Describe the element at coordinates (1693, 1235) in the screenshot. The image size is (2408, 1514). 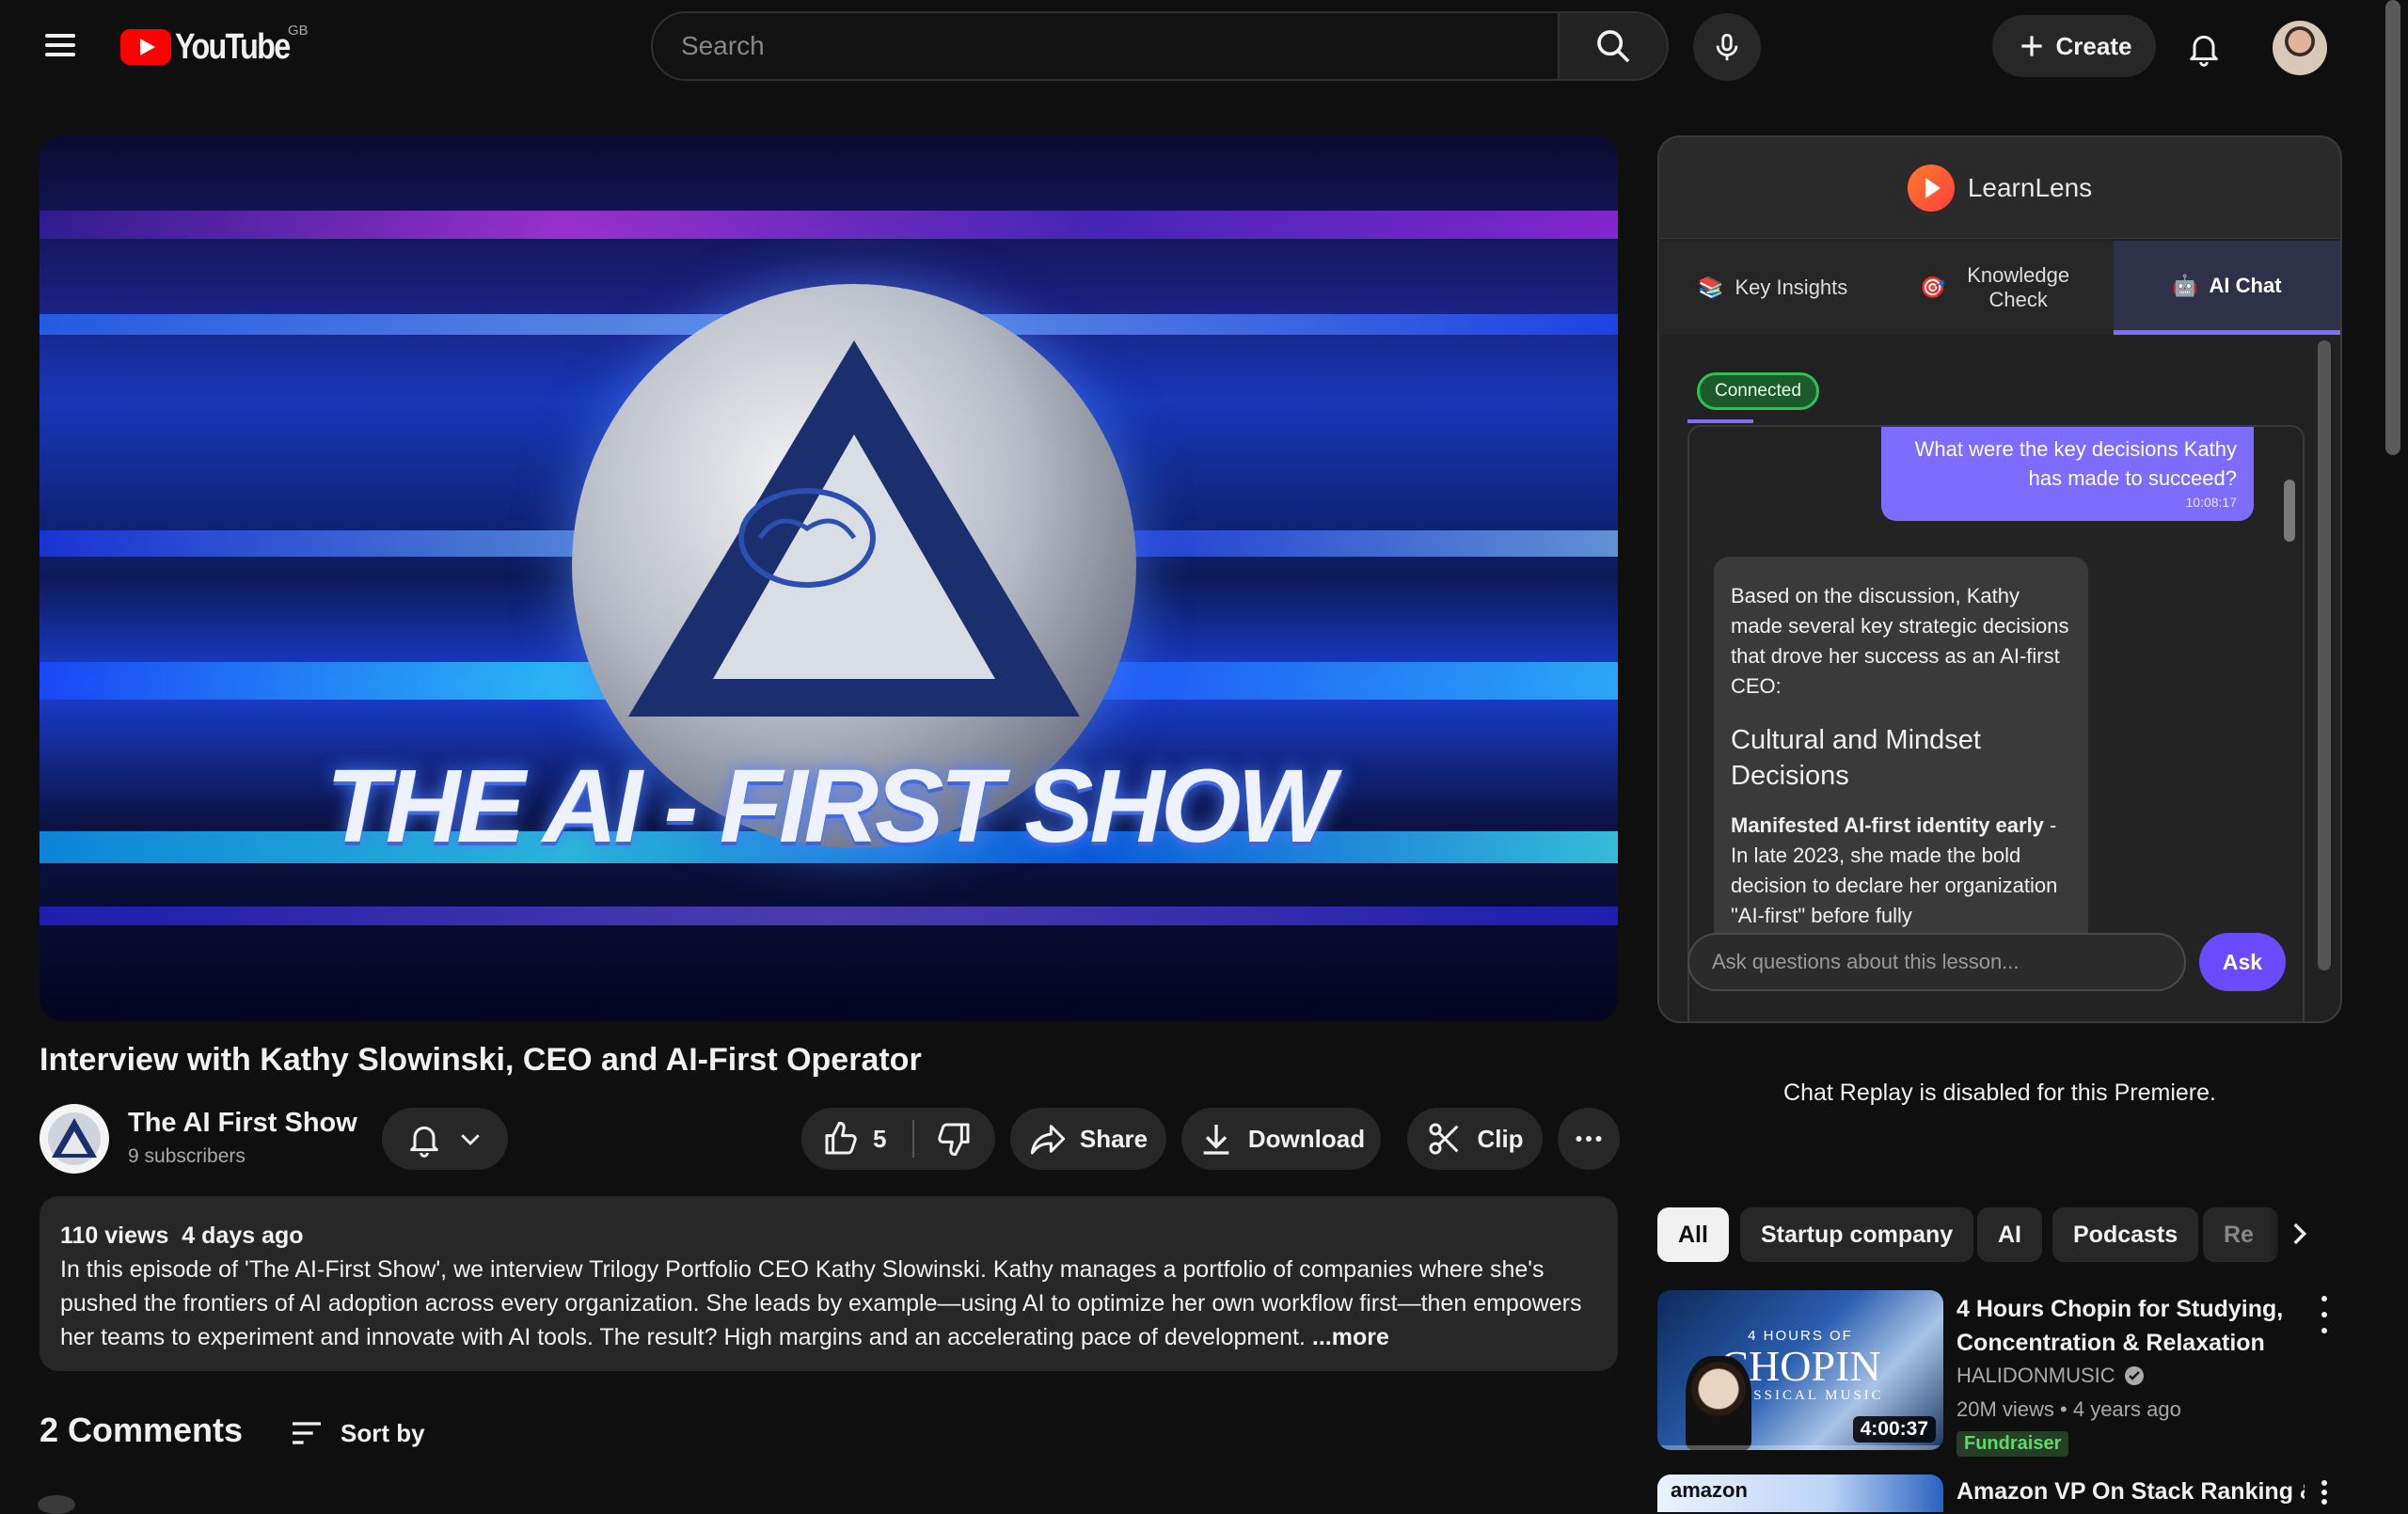
I see `chip-all: All` at that location.